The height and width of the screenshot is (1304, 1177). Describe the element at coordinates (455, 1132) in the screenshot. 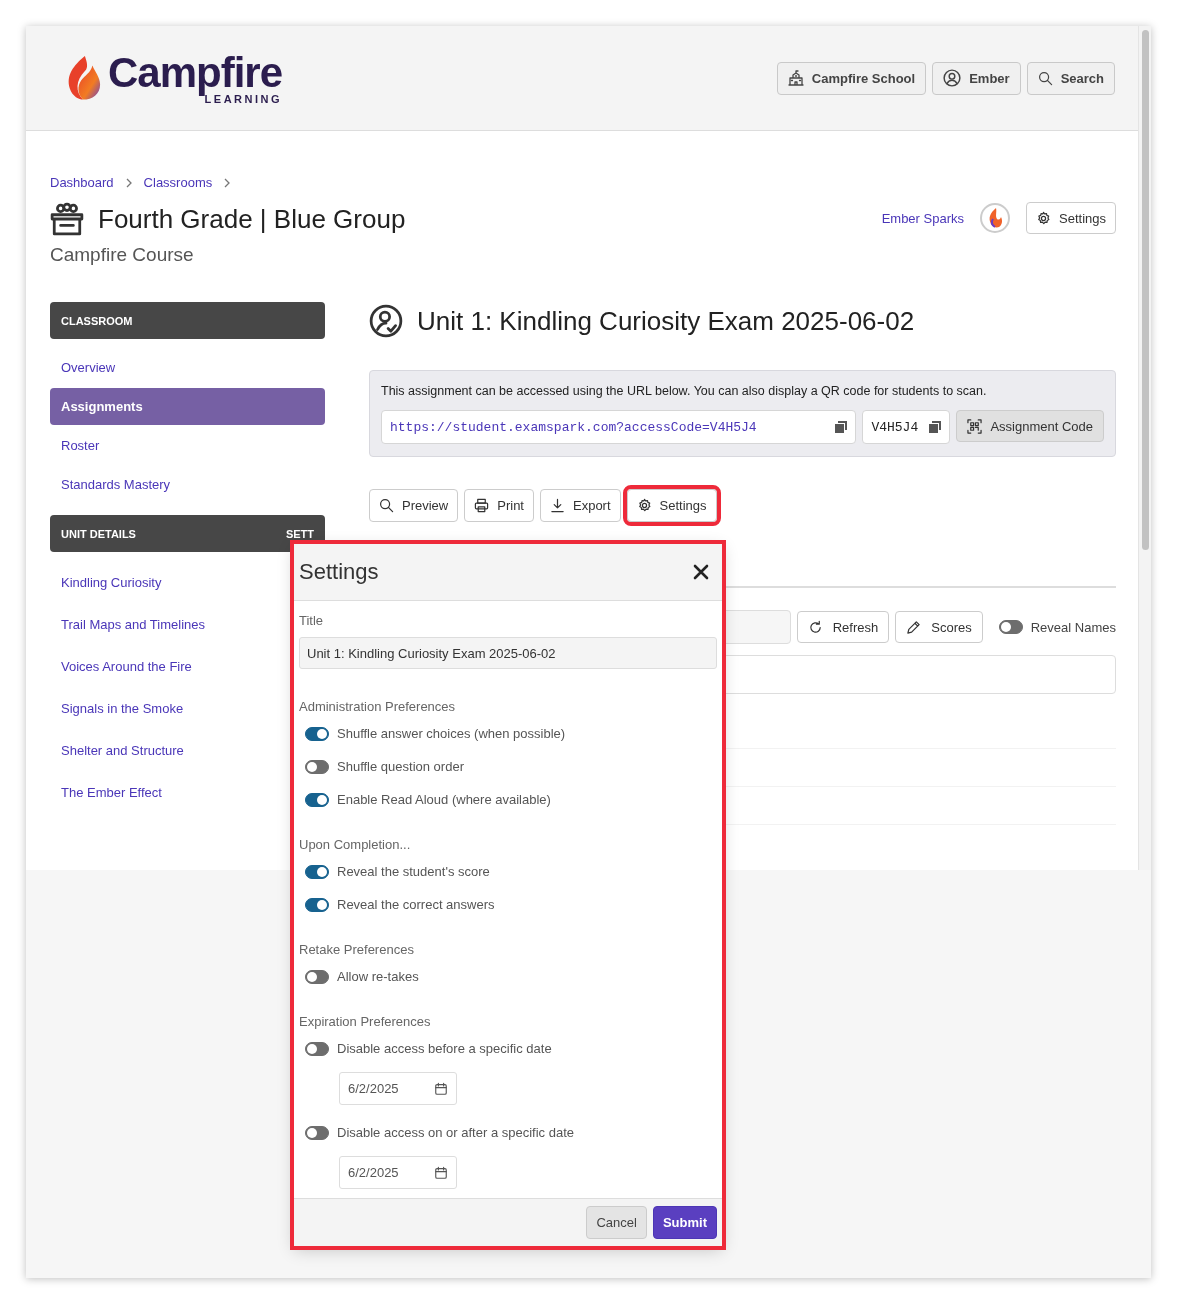

I see `toggle-label: Disable access on or after a specific date` at that location.